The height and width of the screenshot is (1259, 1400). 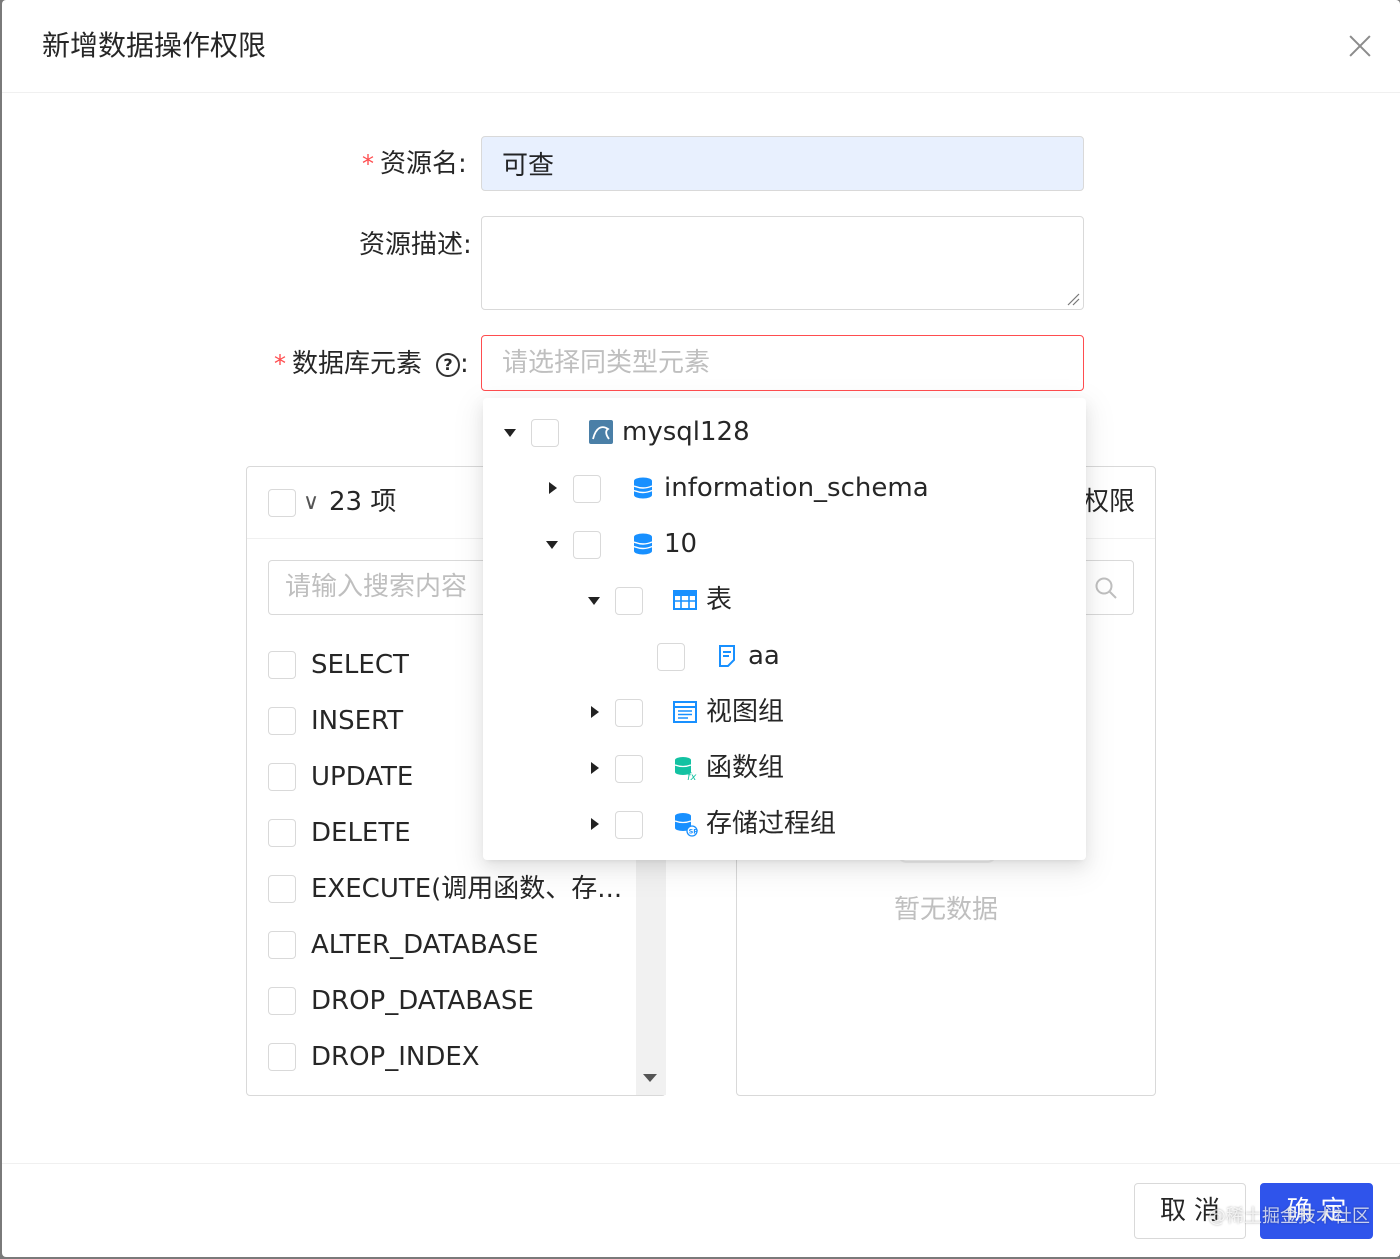 I want to click on list-item: DROP_DATABASE, so click(x=438, y=1001).